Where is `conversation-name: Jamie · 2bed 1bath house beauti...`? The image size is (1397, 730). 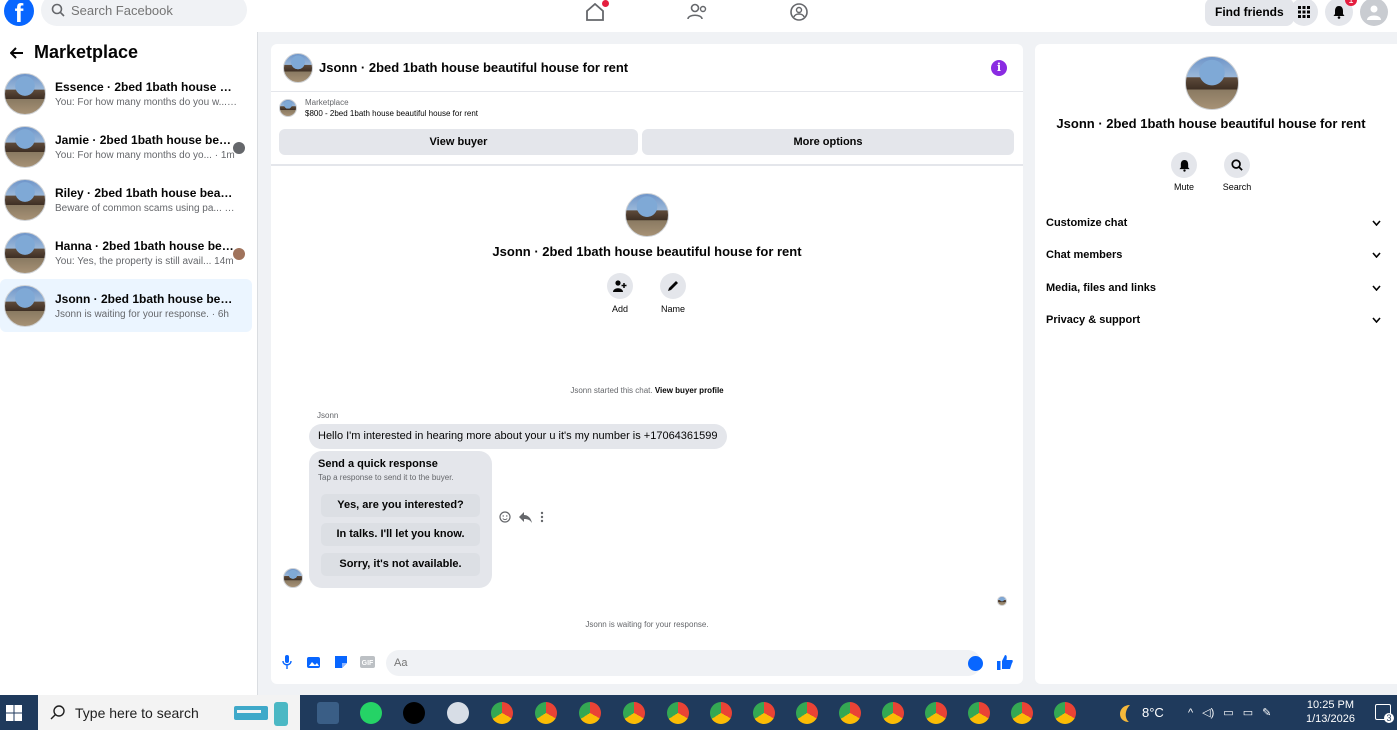
conversation-name: Jamie · 2bed 1bath house beauti... is located at coordinates (146, 139).